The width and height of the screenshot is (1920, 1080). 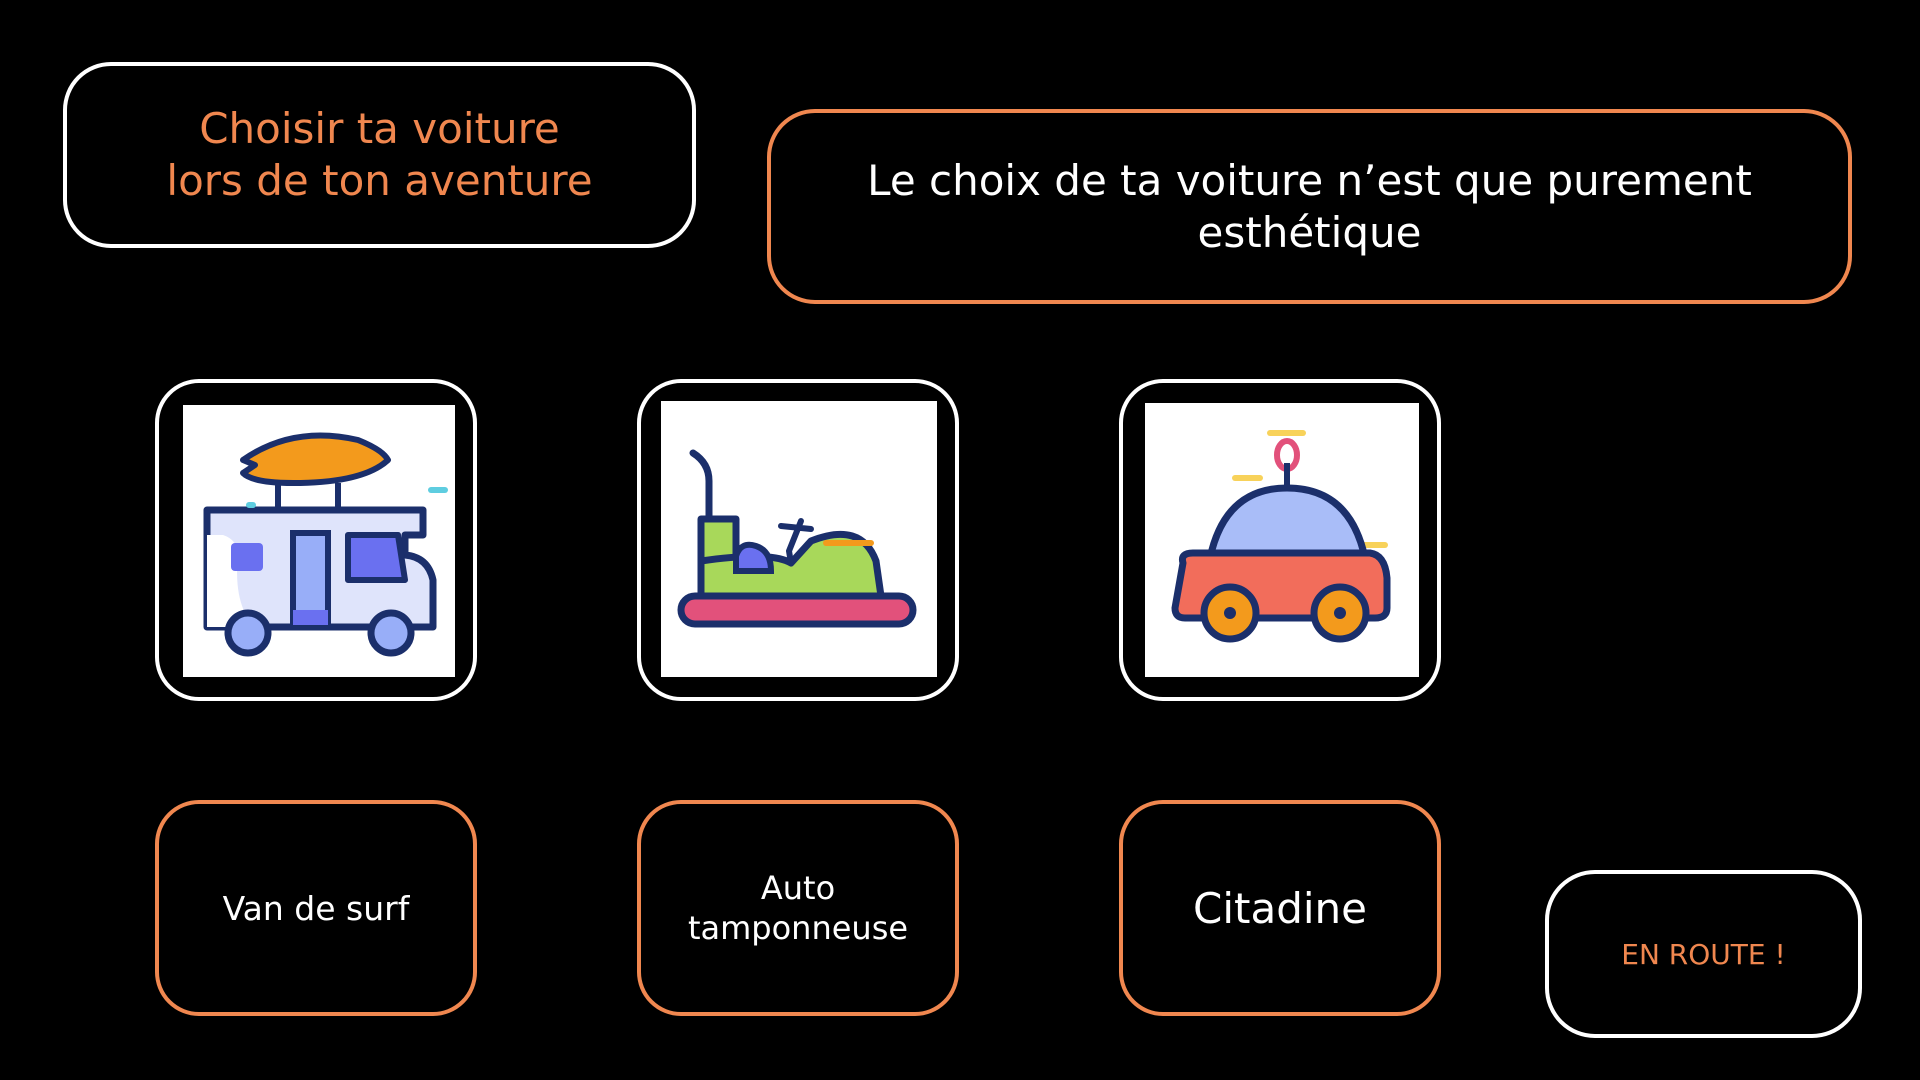 What do you see at coordinates (379, 128) in the screenshot?
I see `title-line-1: Choisir ta voiture` at bounding box center [379, 128].